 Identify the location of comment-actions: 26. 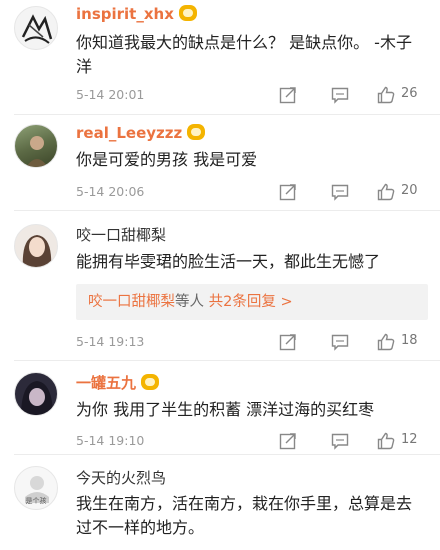
(353, 95).